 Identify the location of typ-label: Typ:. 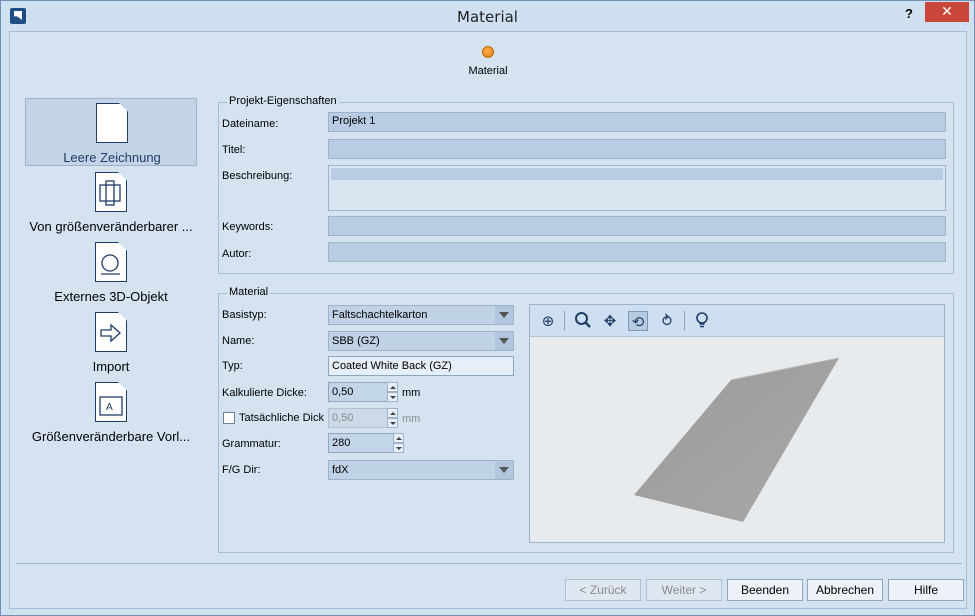
(232, 366).